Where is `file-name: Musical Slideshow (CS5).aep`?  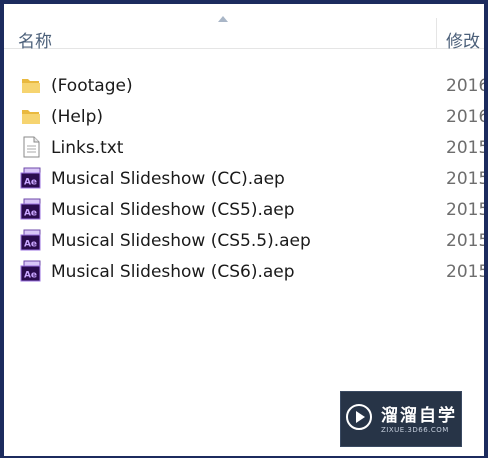
file-name: Musical Slideshow (CS5).aep is located at coordinates (173, 210).